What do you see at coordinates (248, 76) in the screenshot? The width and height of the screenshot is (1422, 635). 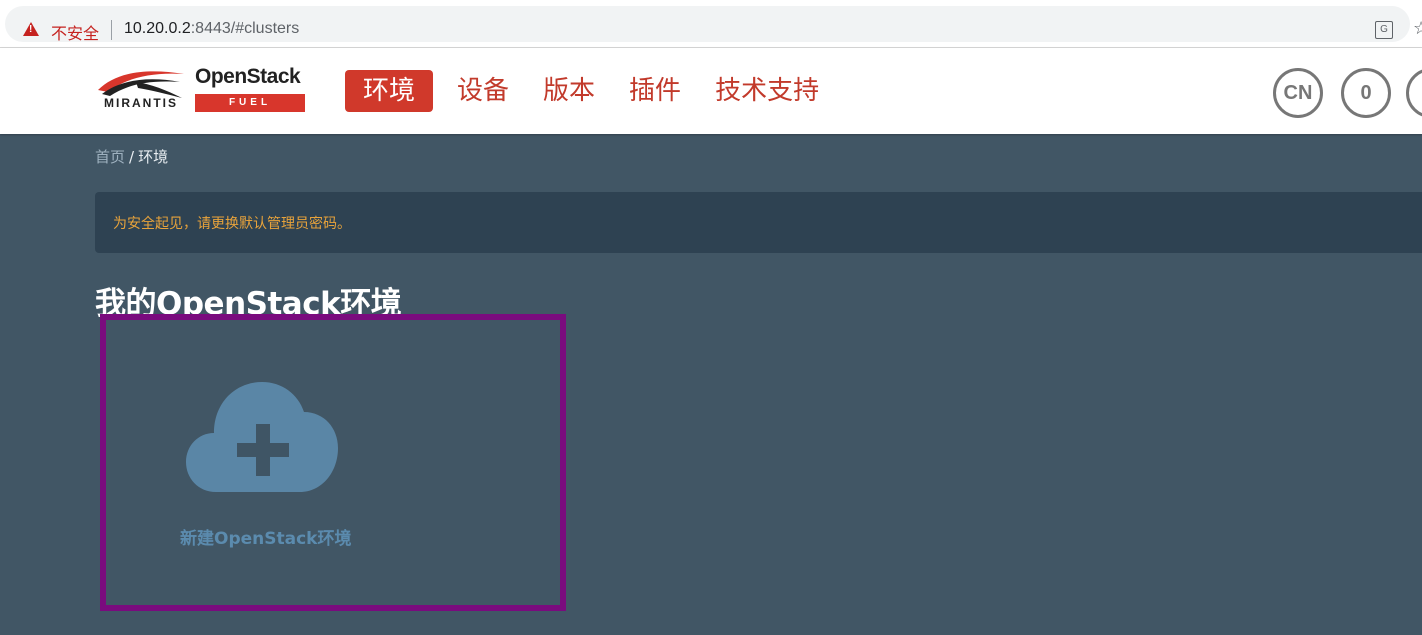 I see `logo-product-text: OpenStack` at bounding box center [248, 76].